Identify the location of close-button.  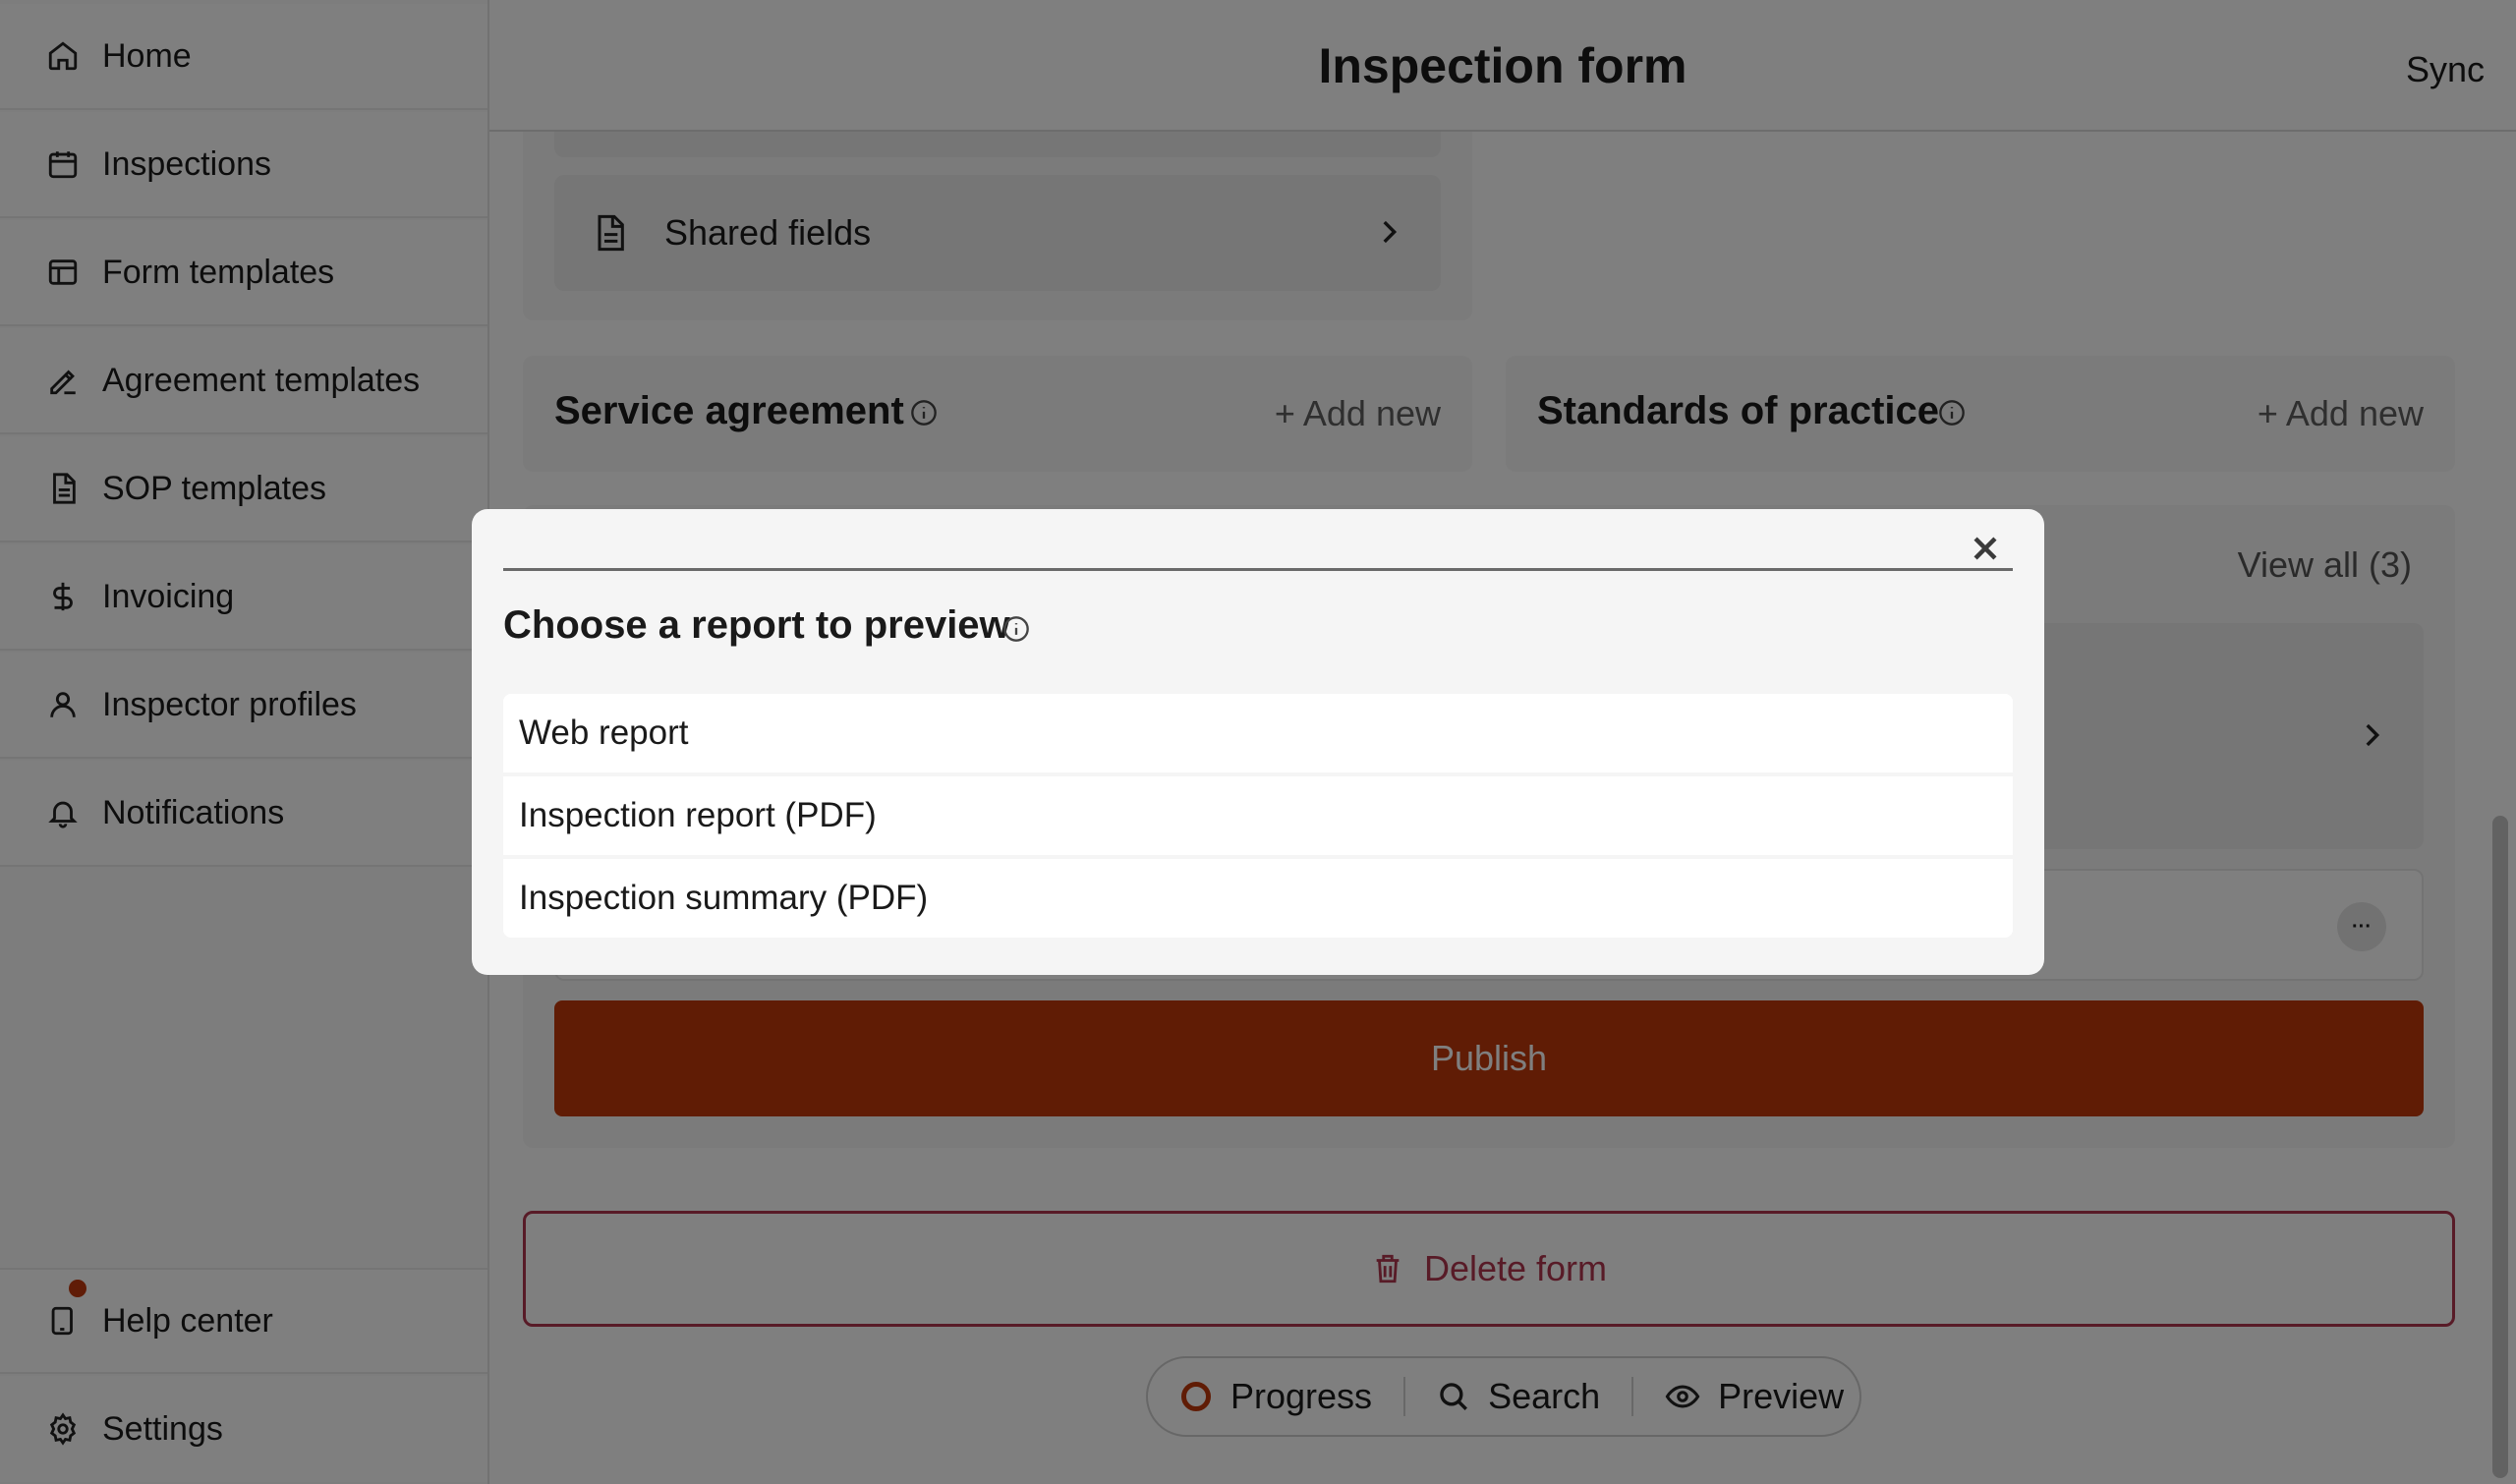
(1985, 548).